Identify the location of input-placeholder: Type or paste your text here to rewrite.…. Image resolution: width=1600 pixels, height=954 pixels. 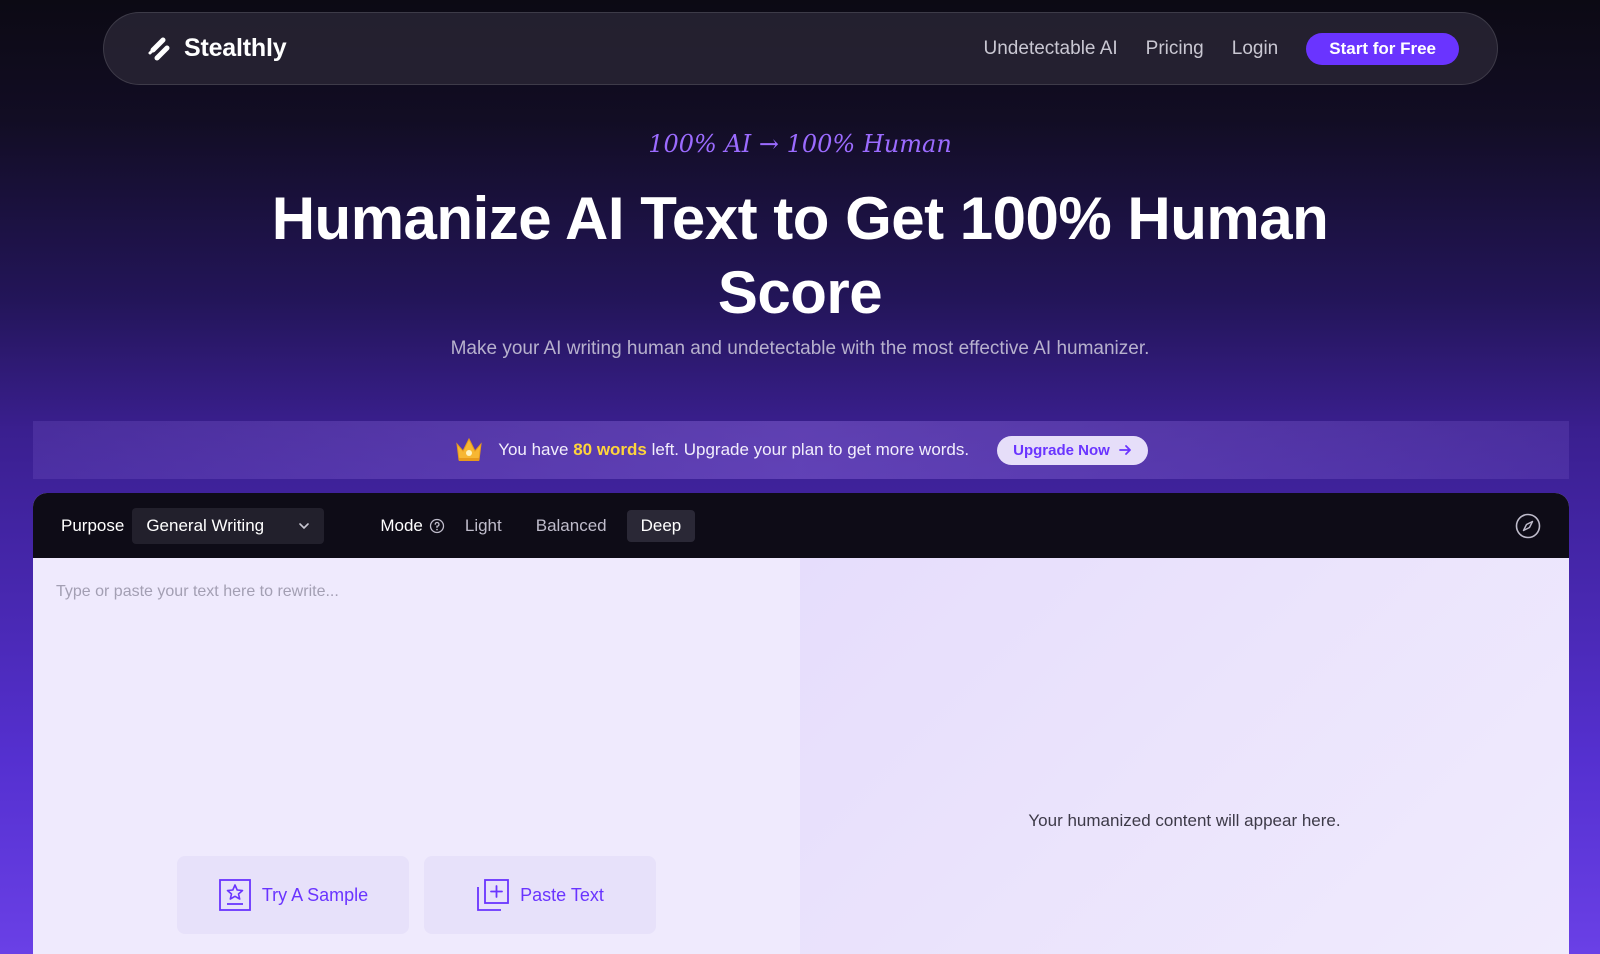
(197, 591).